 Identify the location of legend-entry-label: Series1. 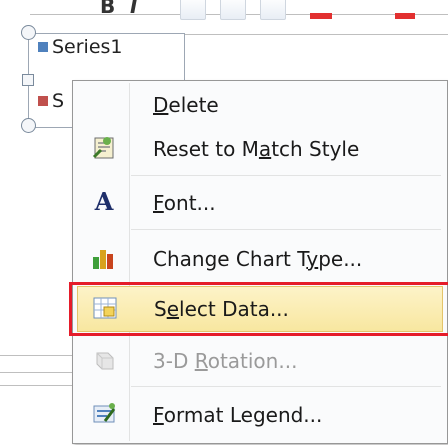
(87, 47).